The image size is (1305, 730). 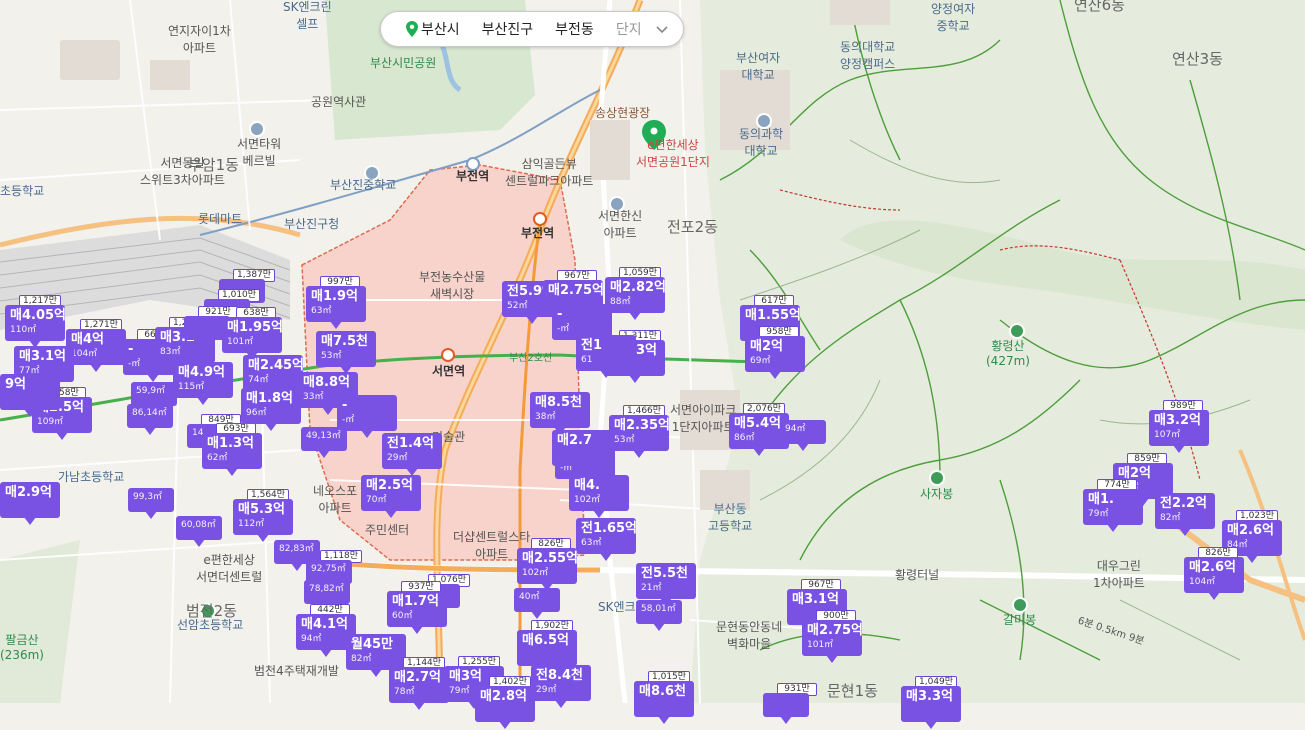 I want to click on marker-price: 매1.95억, so click(x=255, y=327).